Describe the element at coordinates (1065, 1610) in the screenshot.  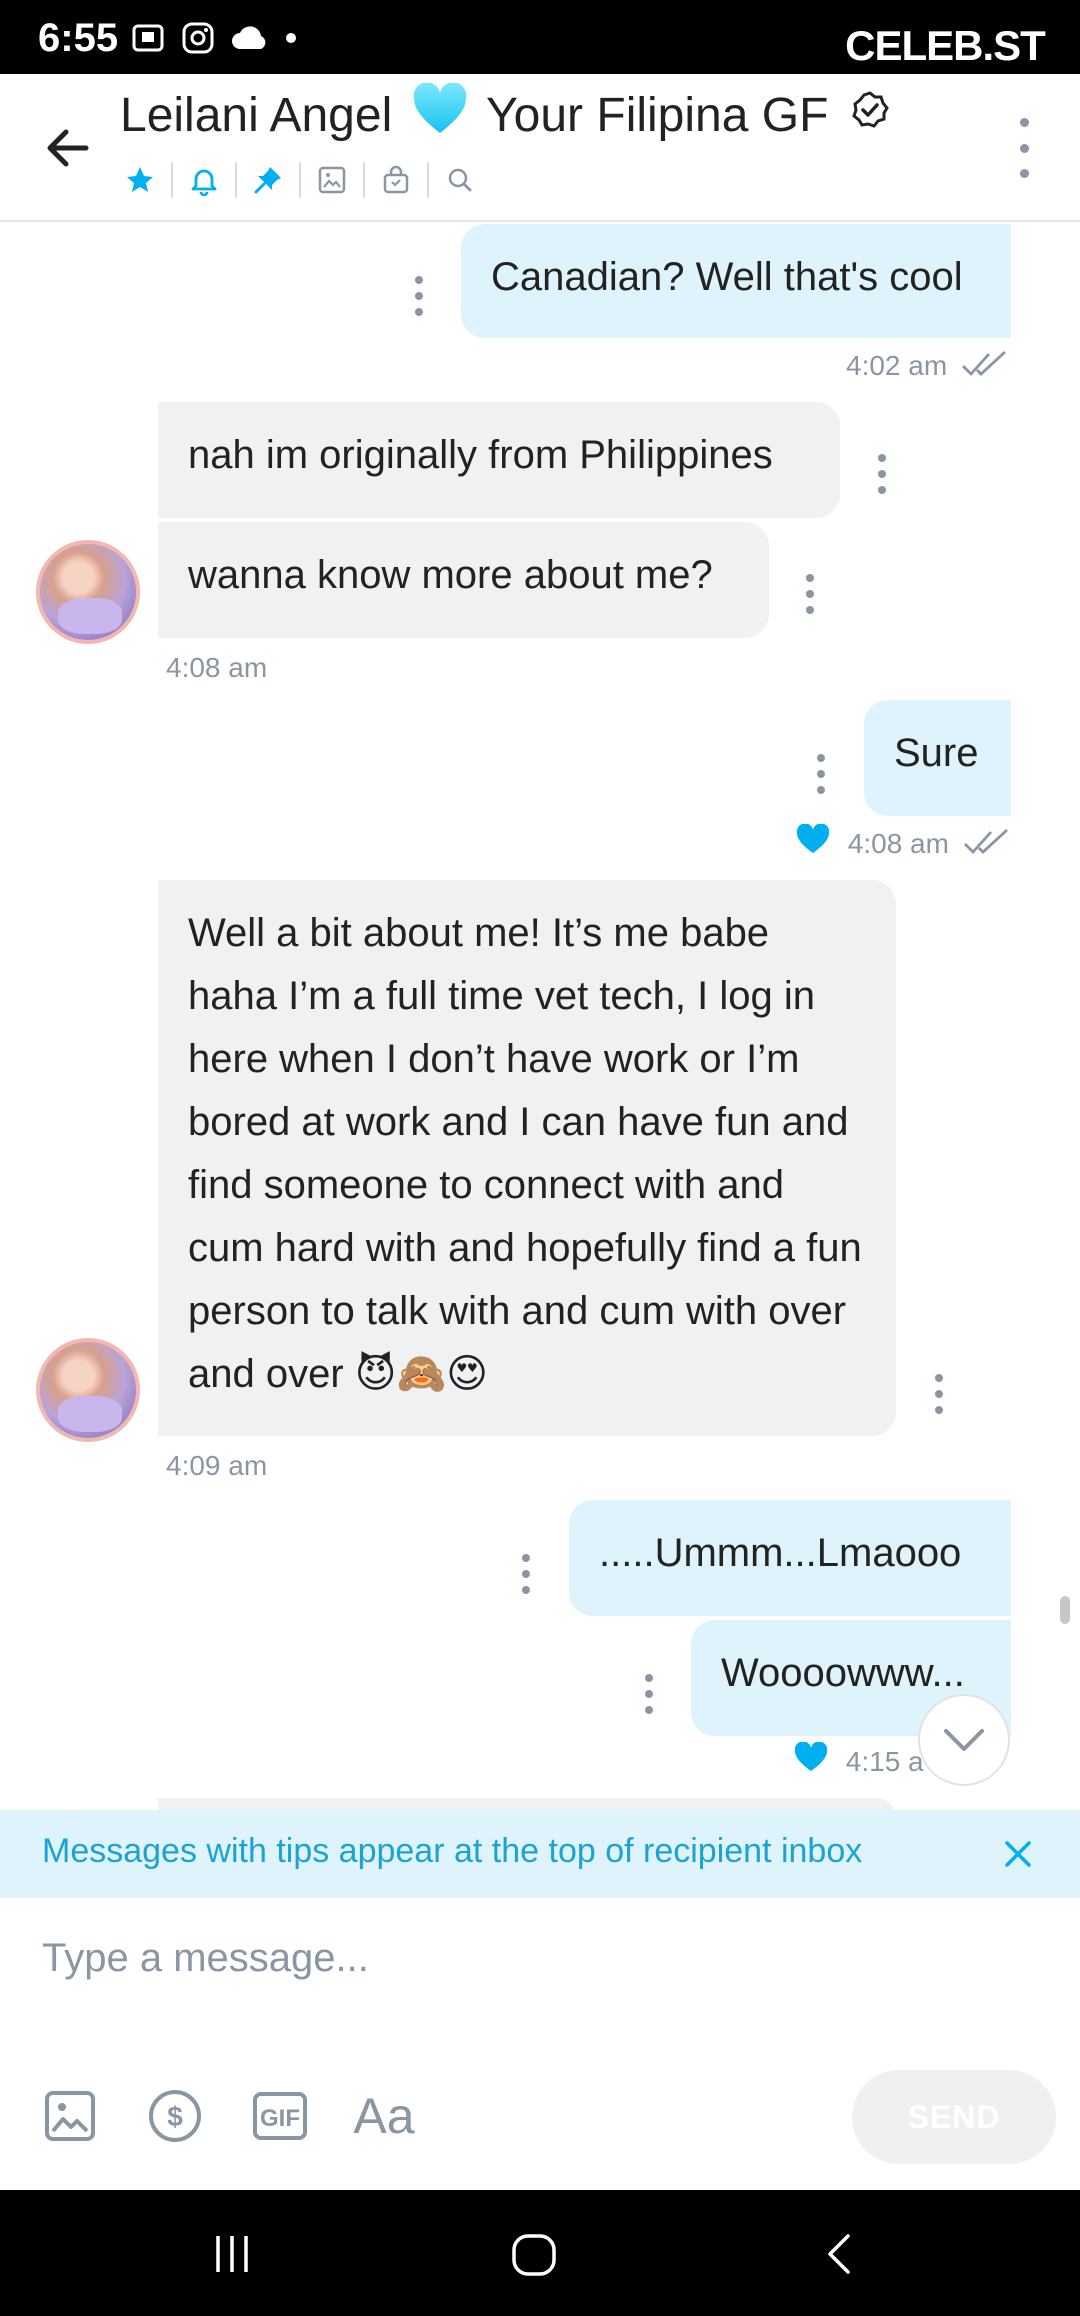
I see `scrollbar-thumb` at that location.